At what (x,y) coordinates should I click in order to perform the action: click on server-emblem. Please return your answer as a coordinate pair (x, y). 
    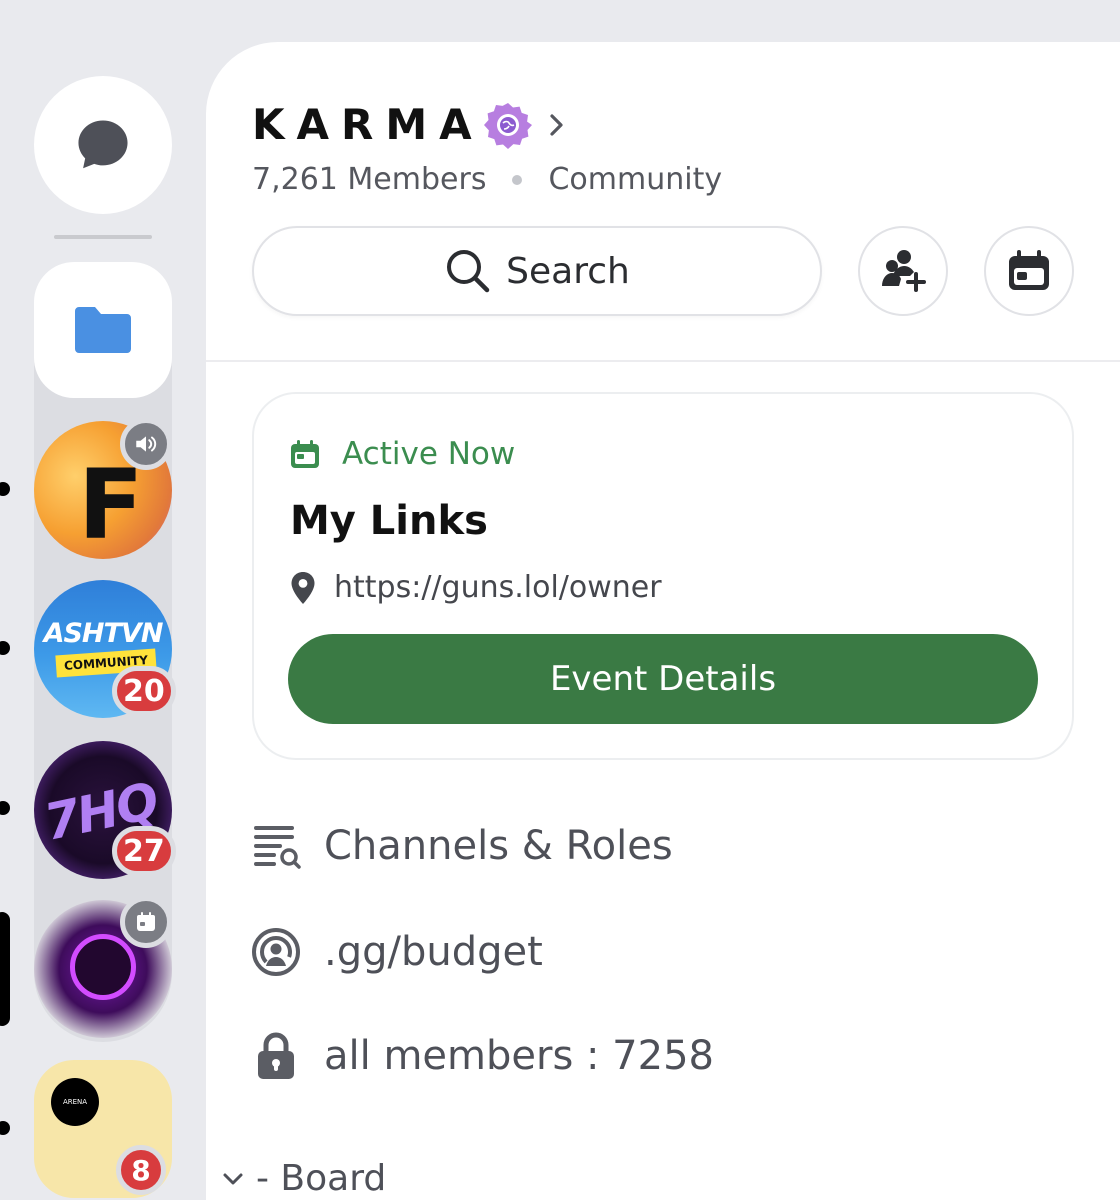
    Looking at the image, I should click on (103, 967).